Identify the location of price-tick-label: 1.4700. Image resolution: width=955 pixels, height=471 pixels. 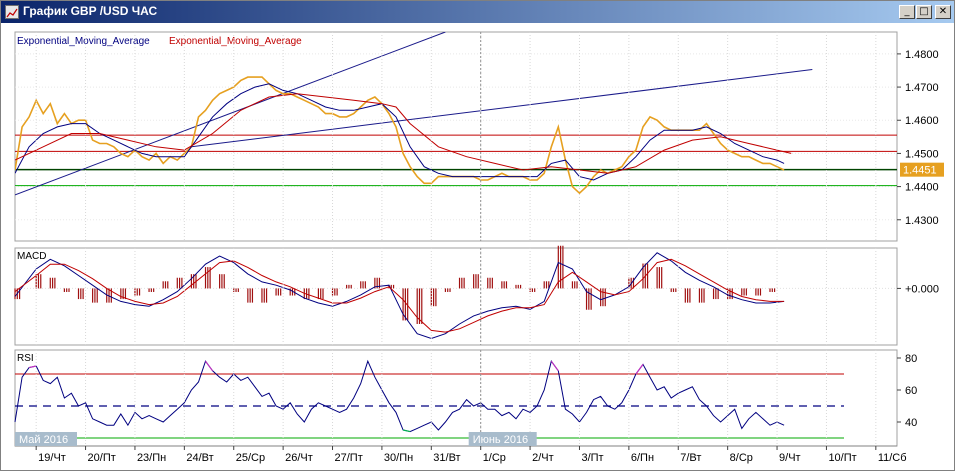
(922, 88).